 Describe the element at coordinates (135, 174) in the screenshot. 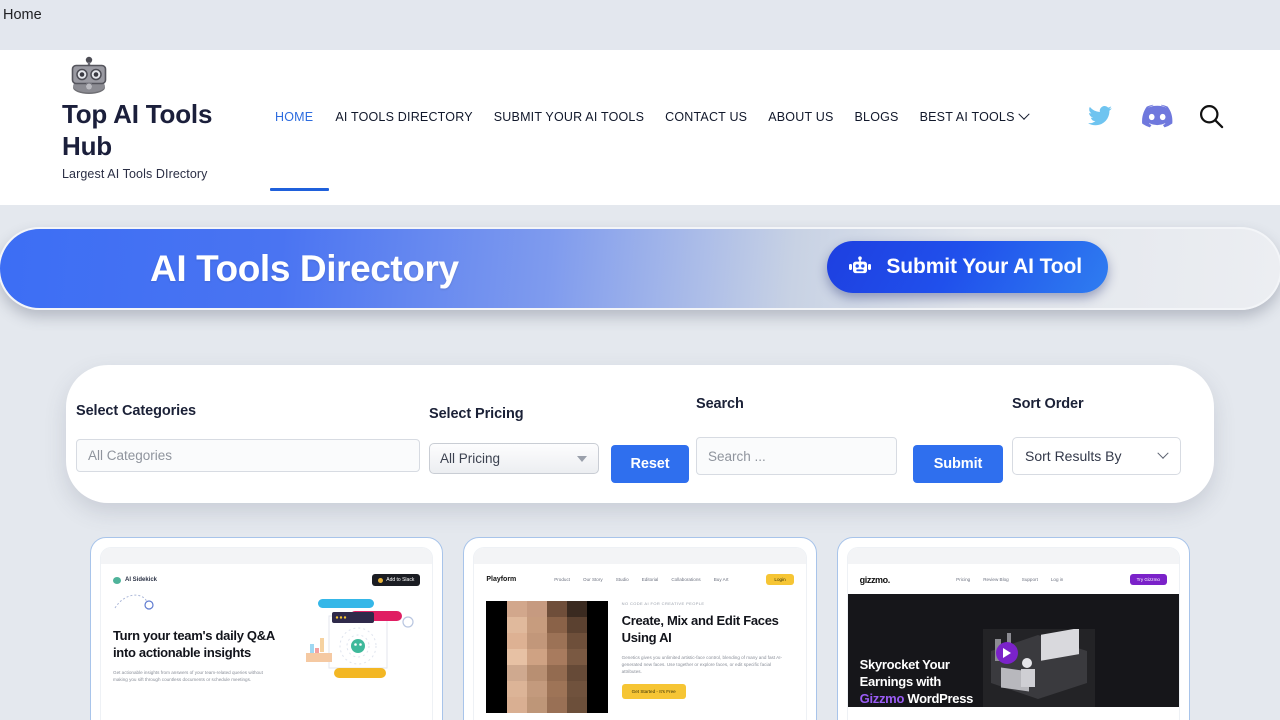

I see `brand-tagline: Largest AI Tools DIrectory` at that location.